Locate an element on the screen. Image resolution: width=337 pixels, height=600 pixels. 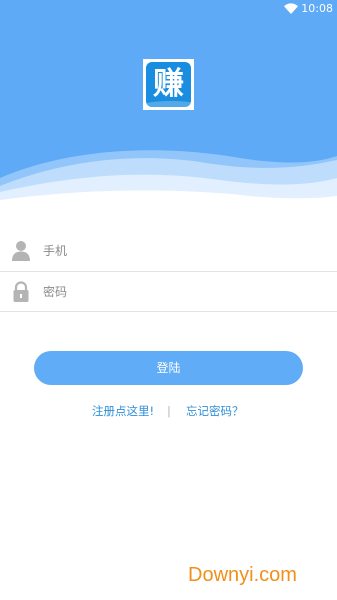
register-link: 注册点这里! is located at coordinates (123, 411).